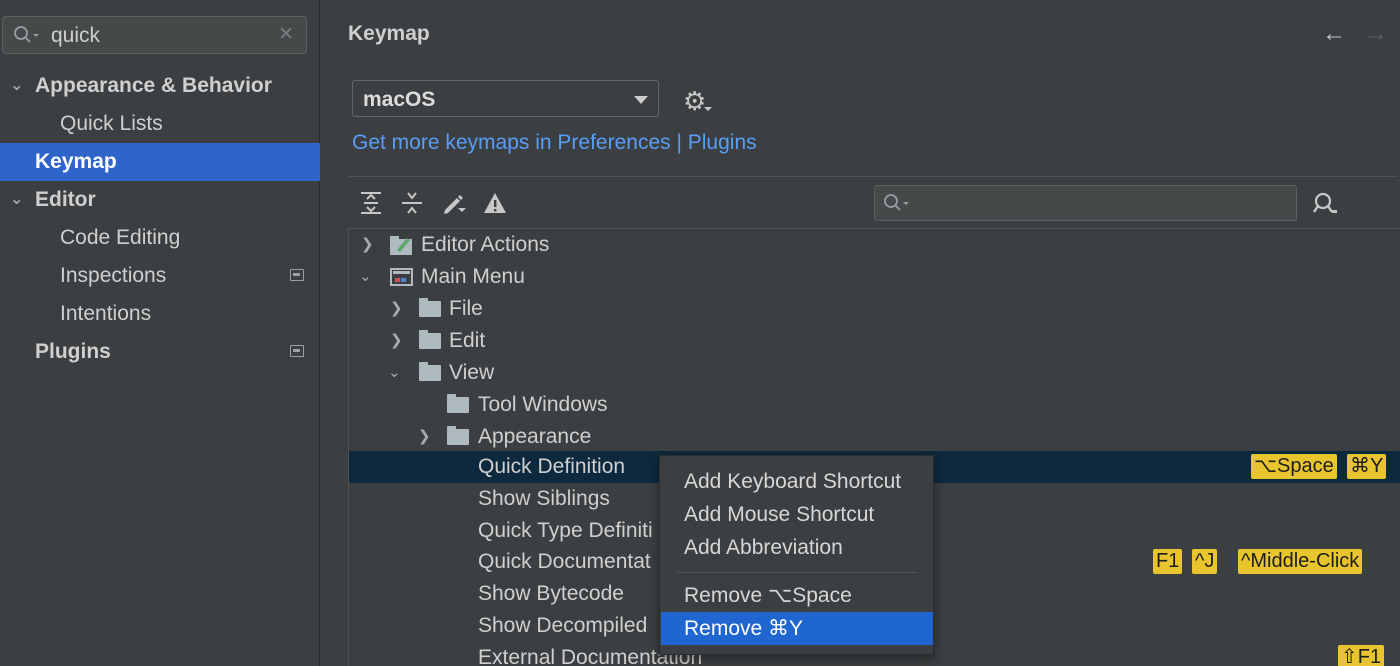 The height and width of the screenshot is (666, 1400). Describe the element at coordinates (543, 404) in the screenshot. I see `tree-row-label: Tool Windows` at that location.